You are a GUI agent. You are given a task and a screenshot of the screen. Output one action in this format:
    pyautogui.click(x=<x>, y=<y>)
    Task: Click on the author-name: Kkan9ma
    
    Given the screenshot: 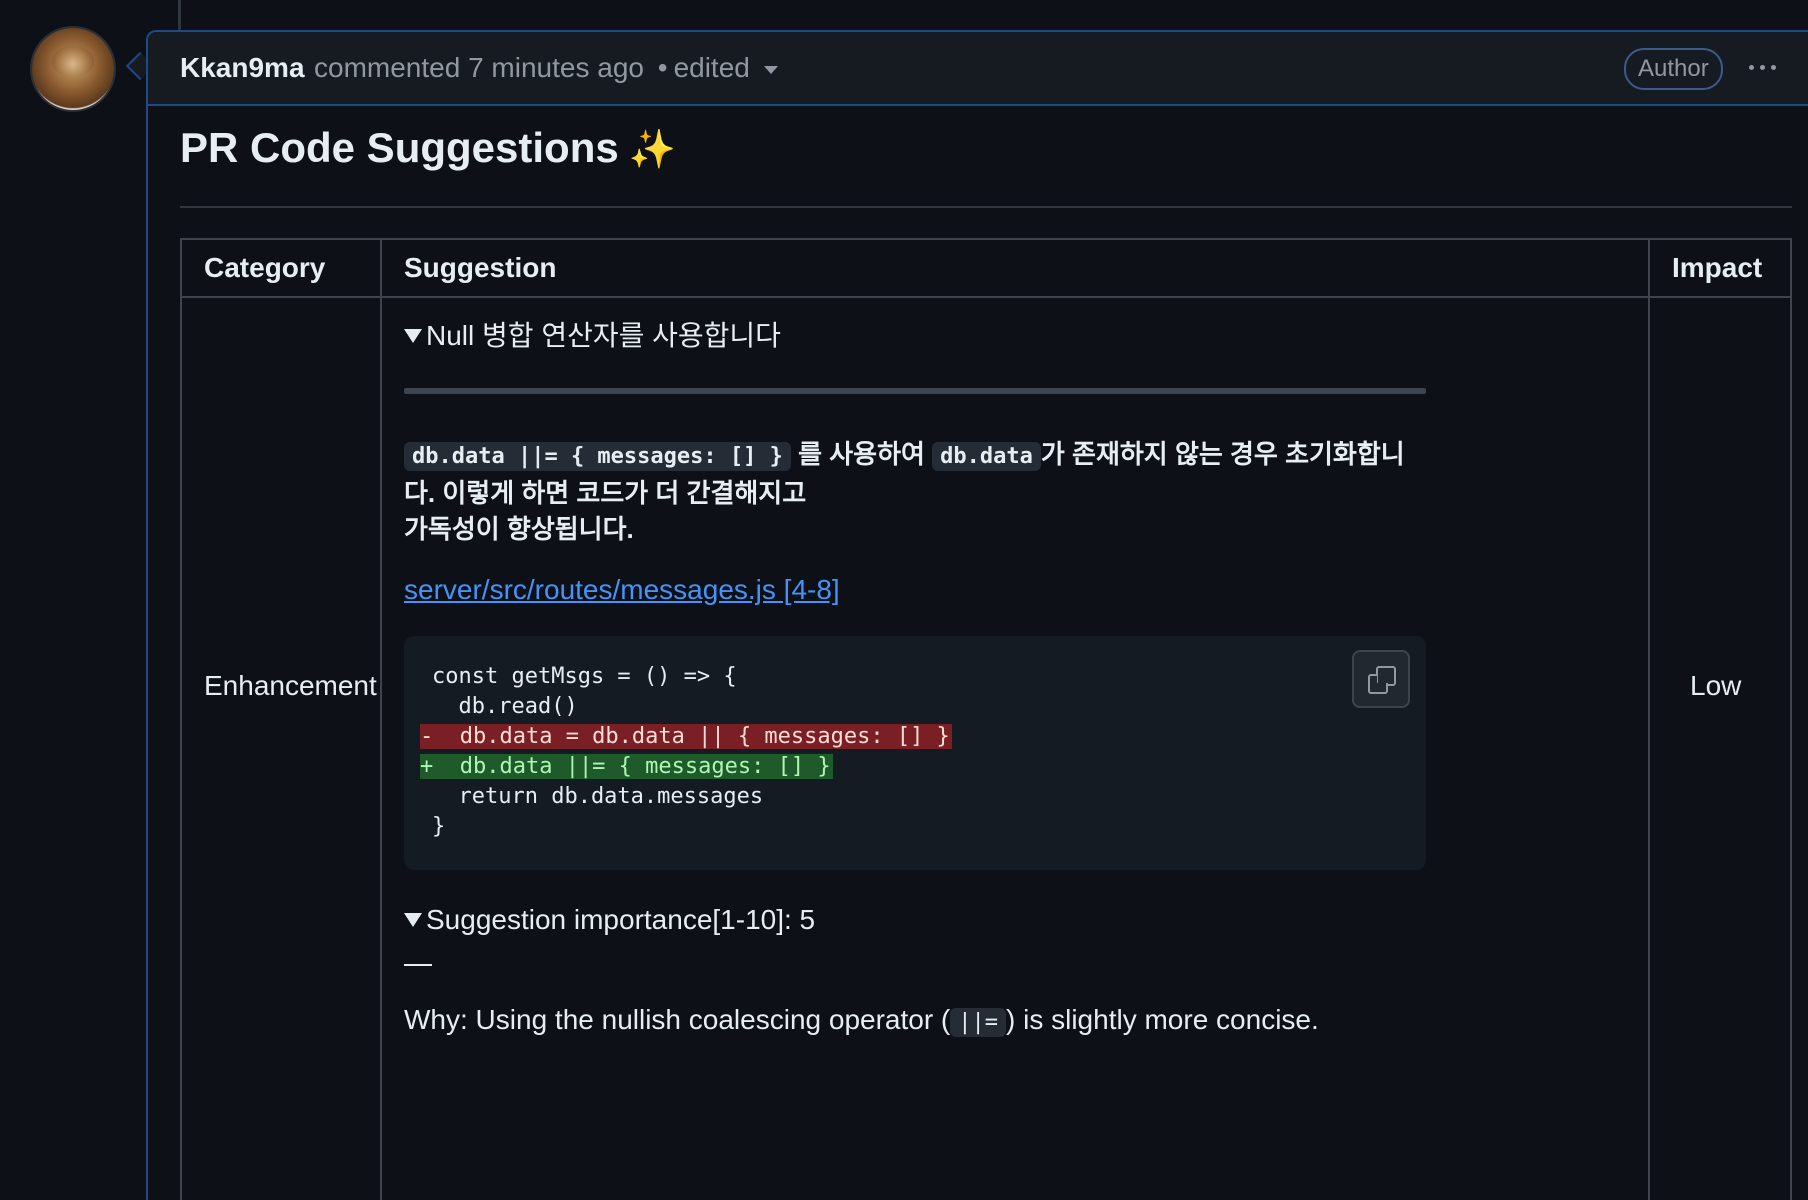 What is the action you would take?
    pyautogui.click(x=242, y=68)
    